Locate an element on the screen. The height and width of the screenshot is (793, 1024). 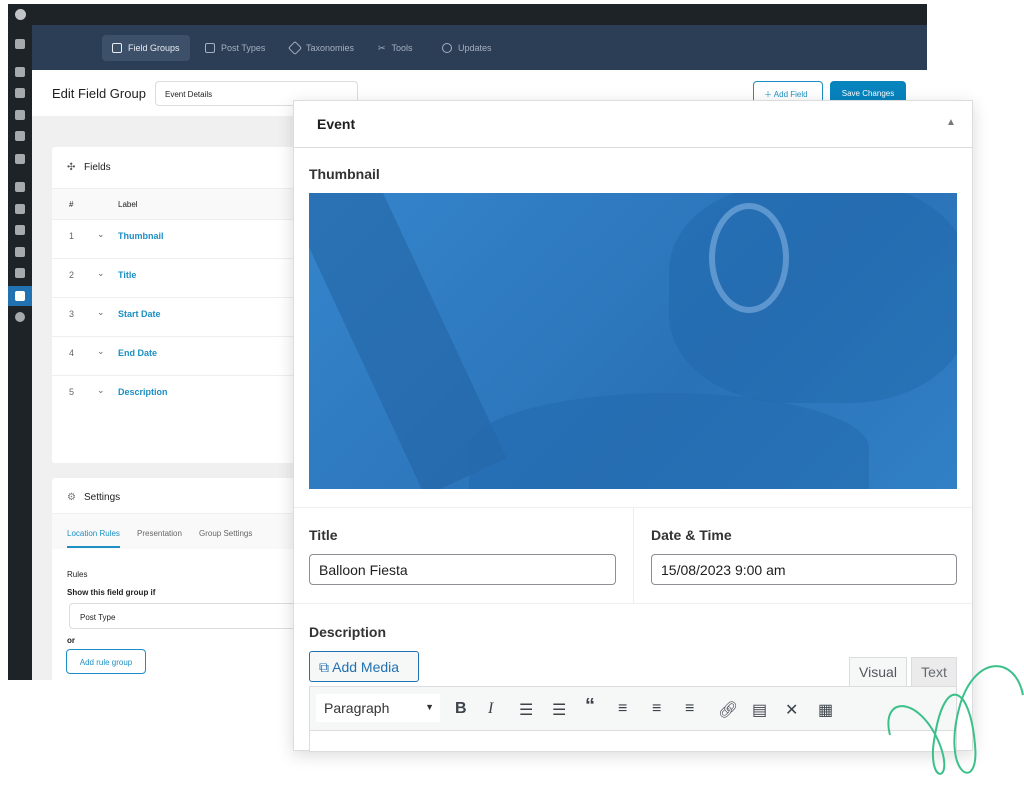
title-label: Title is located at coordinates (323, 535).